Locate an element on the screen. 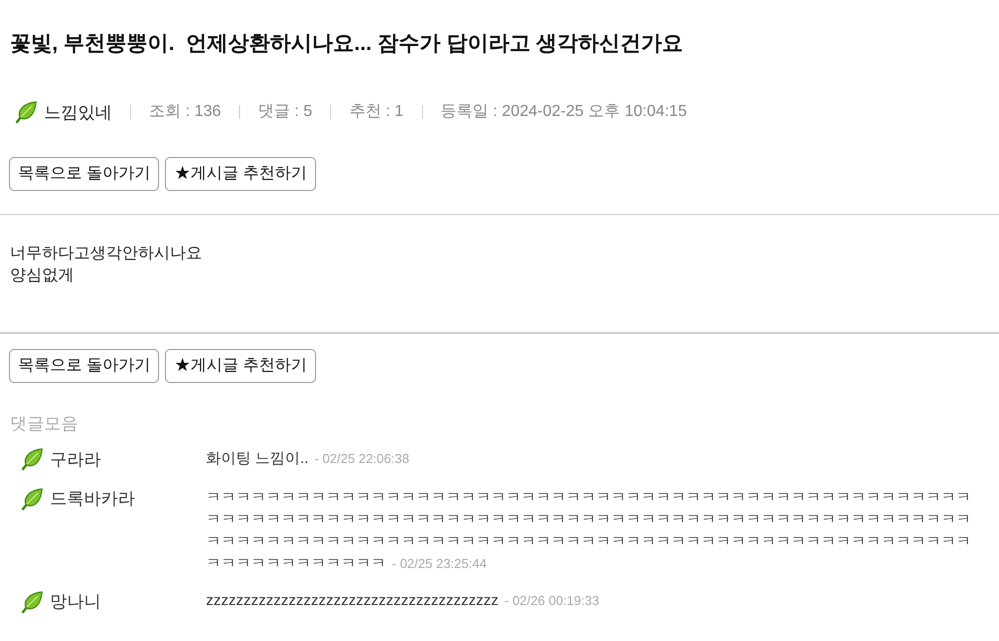 The image size is (999, 641). author-name: 느낌있네 is located at coordinates (78, 113).